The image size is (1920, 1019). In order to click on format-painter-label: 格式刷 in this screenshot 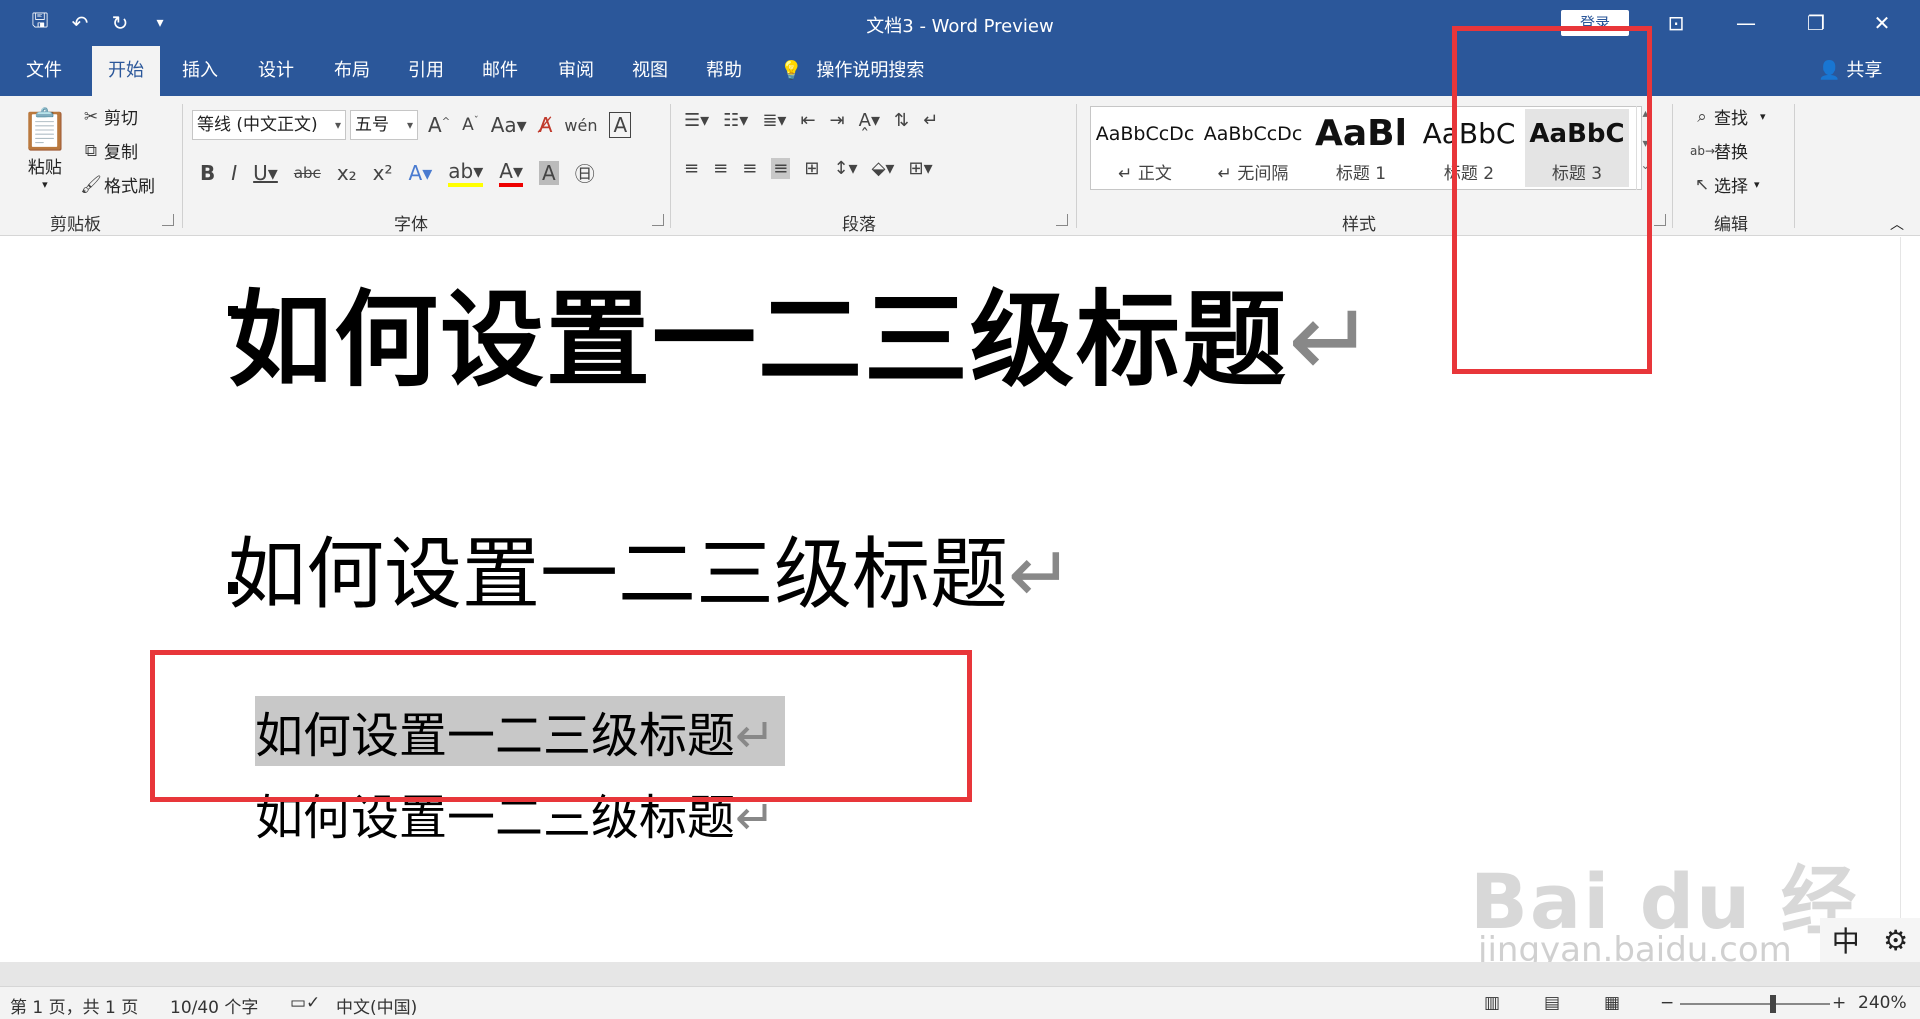, I will do `click(129, 187)`.